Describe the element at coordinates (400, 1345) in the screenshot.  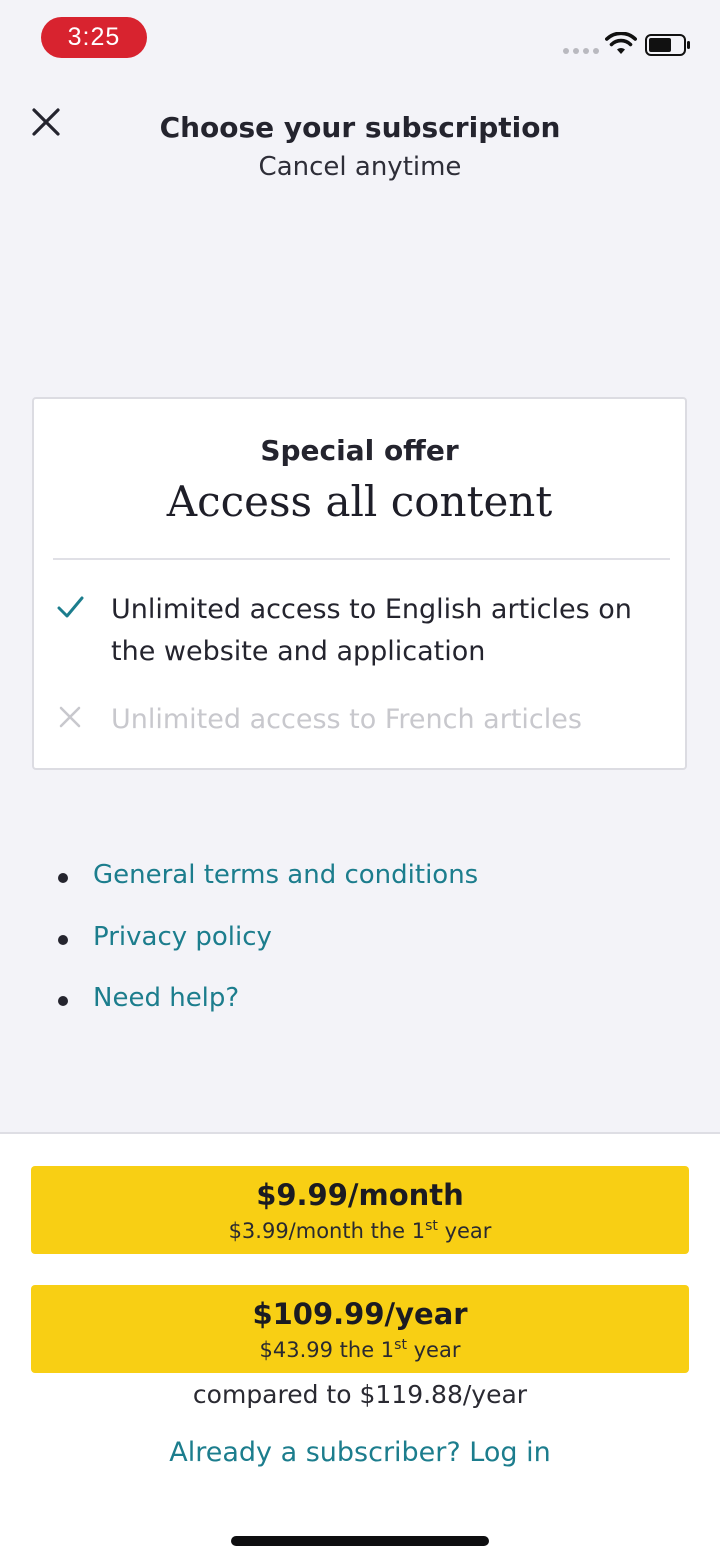
I see `yearly-note-sup: st` at that location.